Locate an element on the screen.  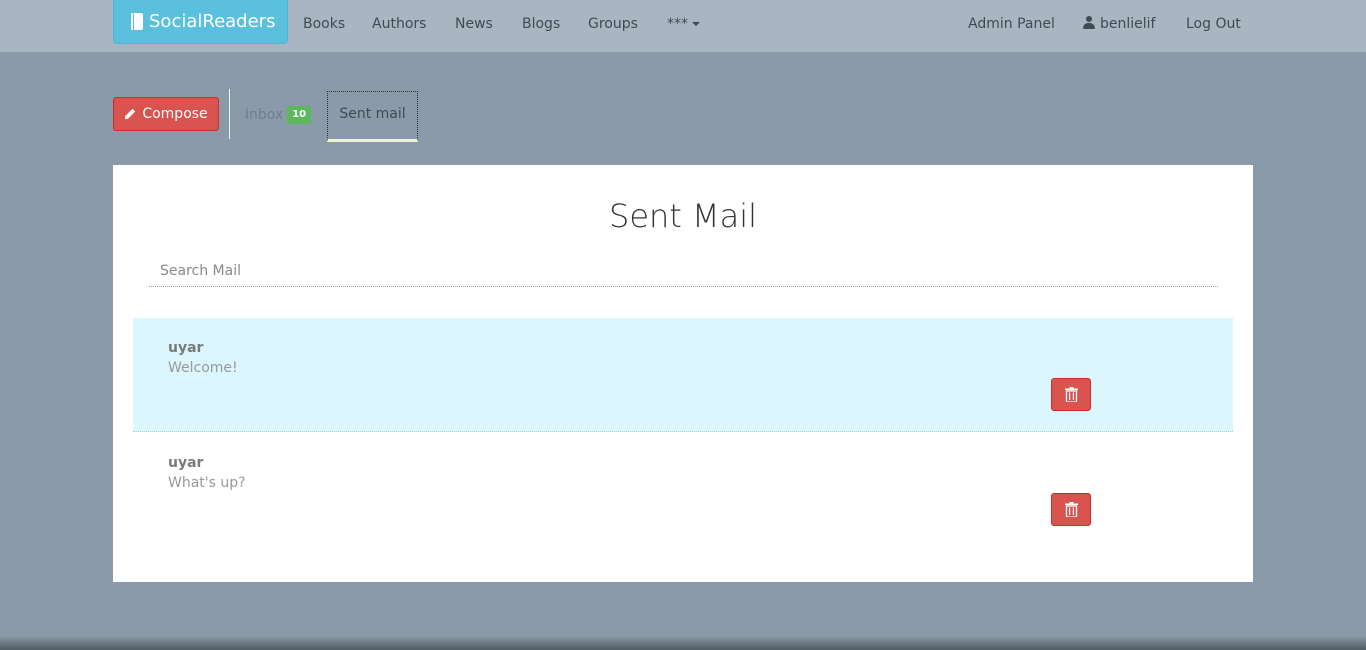
footer-shadow is located at coordinates (683, 643).